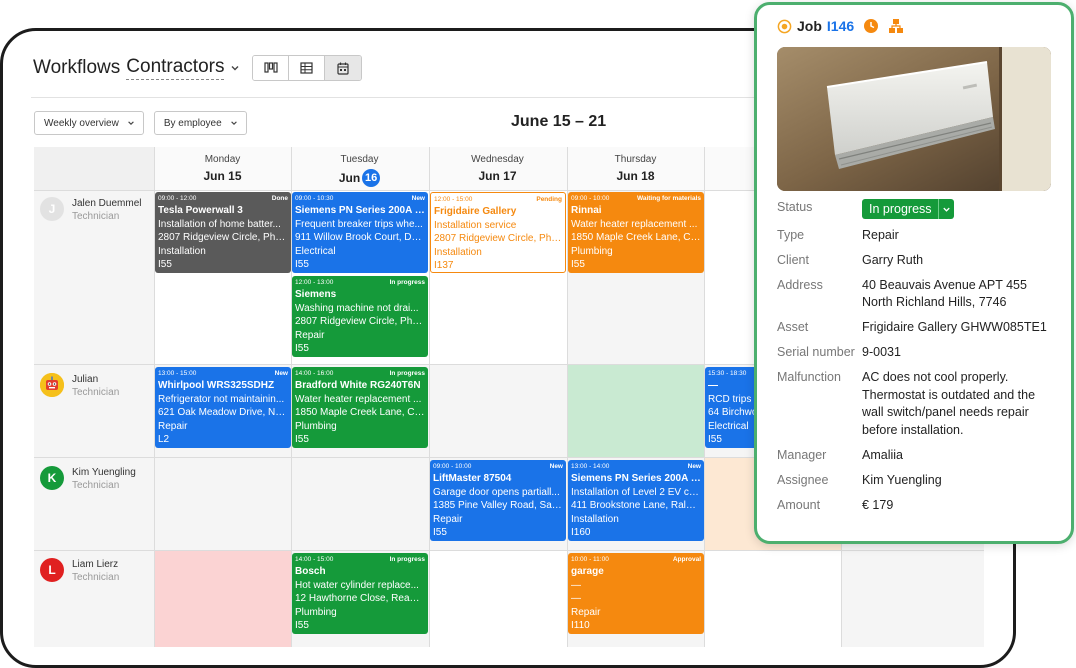  I want to click on job-status: Waiting for materials, so click(668, 198).